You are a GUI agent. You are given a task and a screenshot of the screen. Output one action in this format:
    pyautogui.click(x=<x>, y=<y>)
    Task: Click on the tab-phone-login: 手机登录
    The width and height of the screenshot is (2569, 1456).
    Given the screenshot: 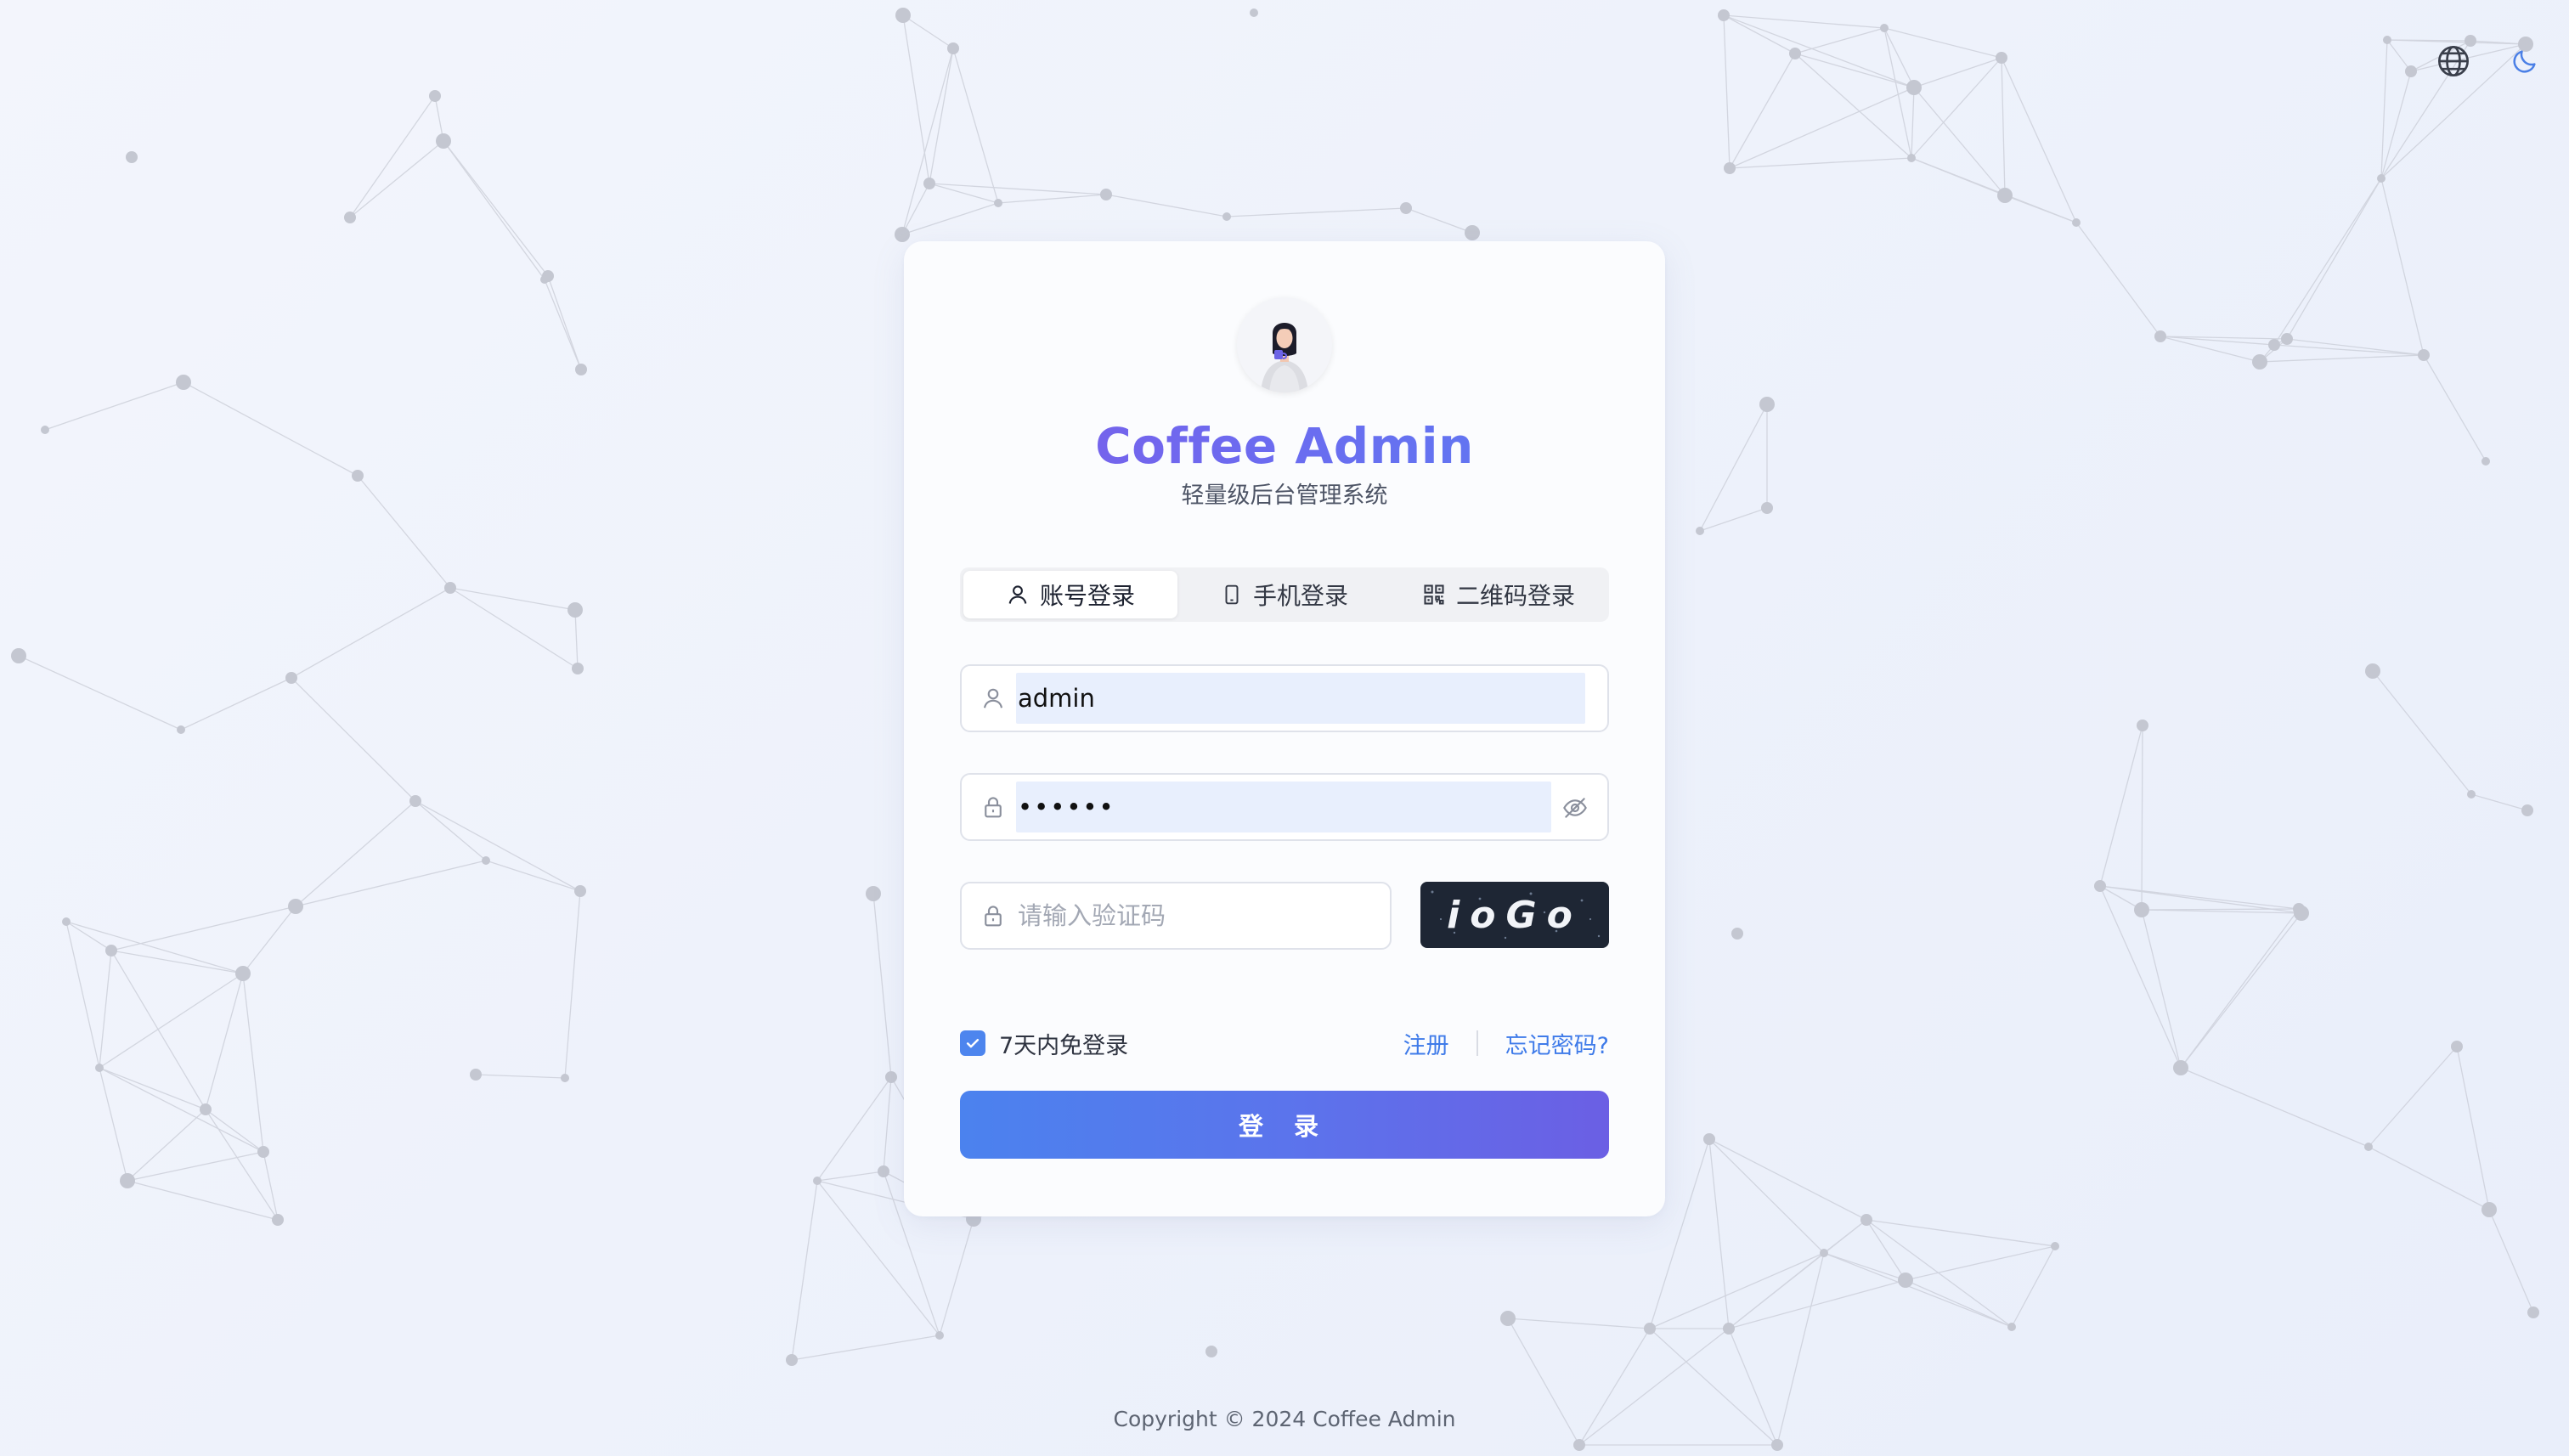 What is the action you would take?
    pyautogui.click(x=1284, y=594)
    